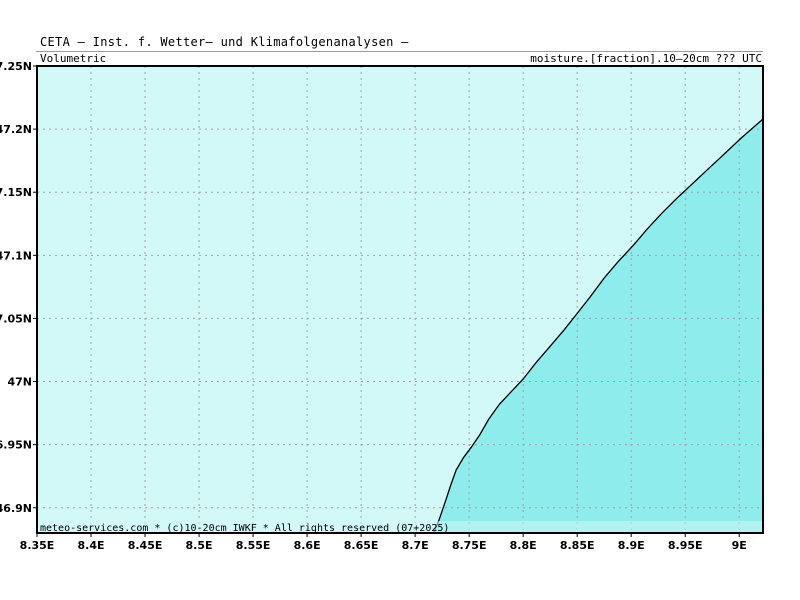 Image resolution: width=800 pixels, height=600 pixels. What do you see at coordinates (739, 545) in the screenshot?
I see `x-tick-label: 9E` at bounding box center [739, 545].